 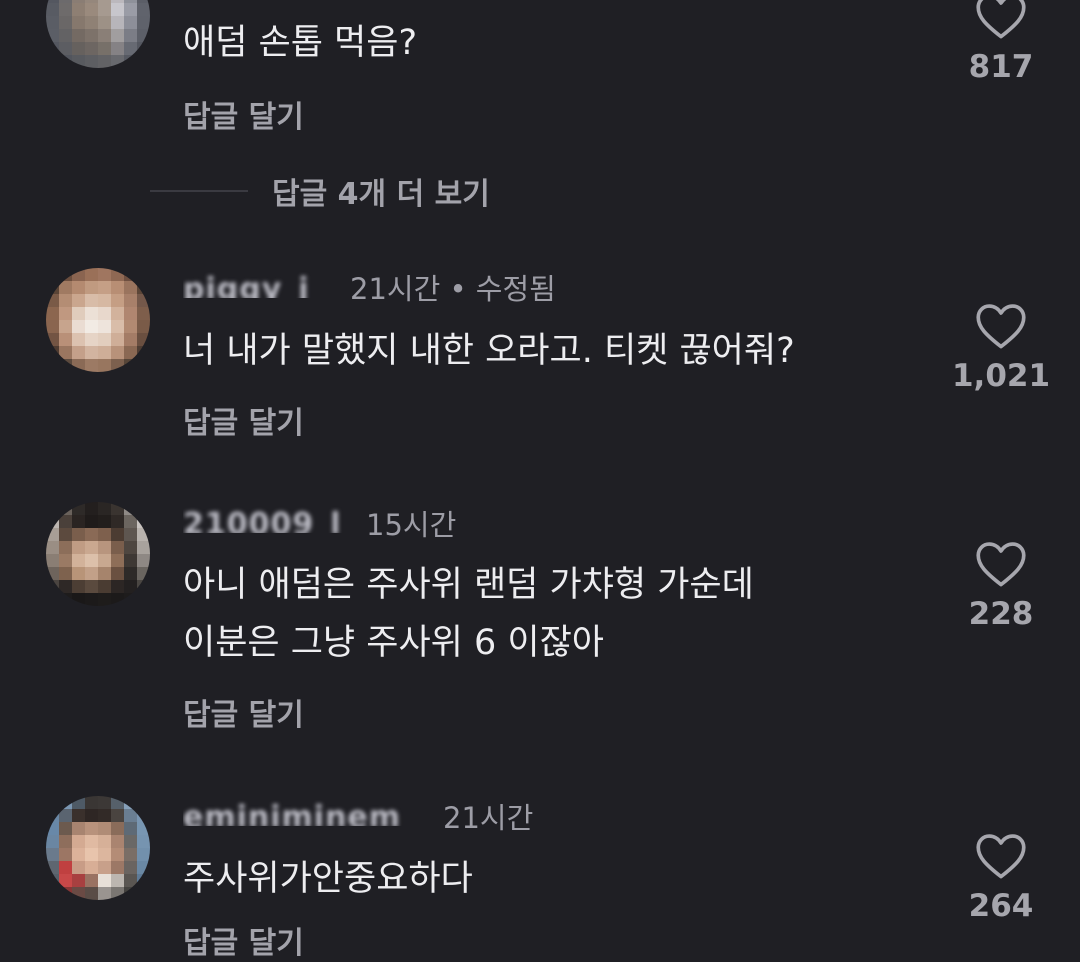 I want to click on comment-meta: 15시간, so click(x=411, y=523).